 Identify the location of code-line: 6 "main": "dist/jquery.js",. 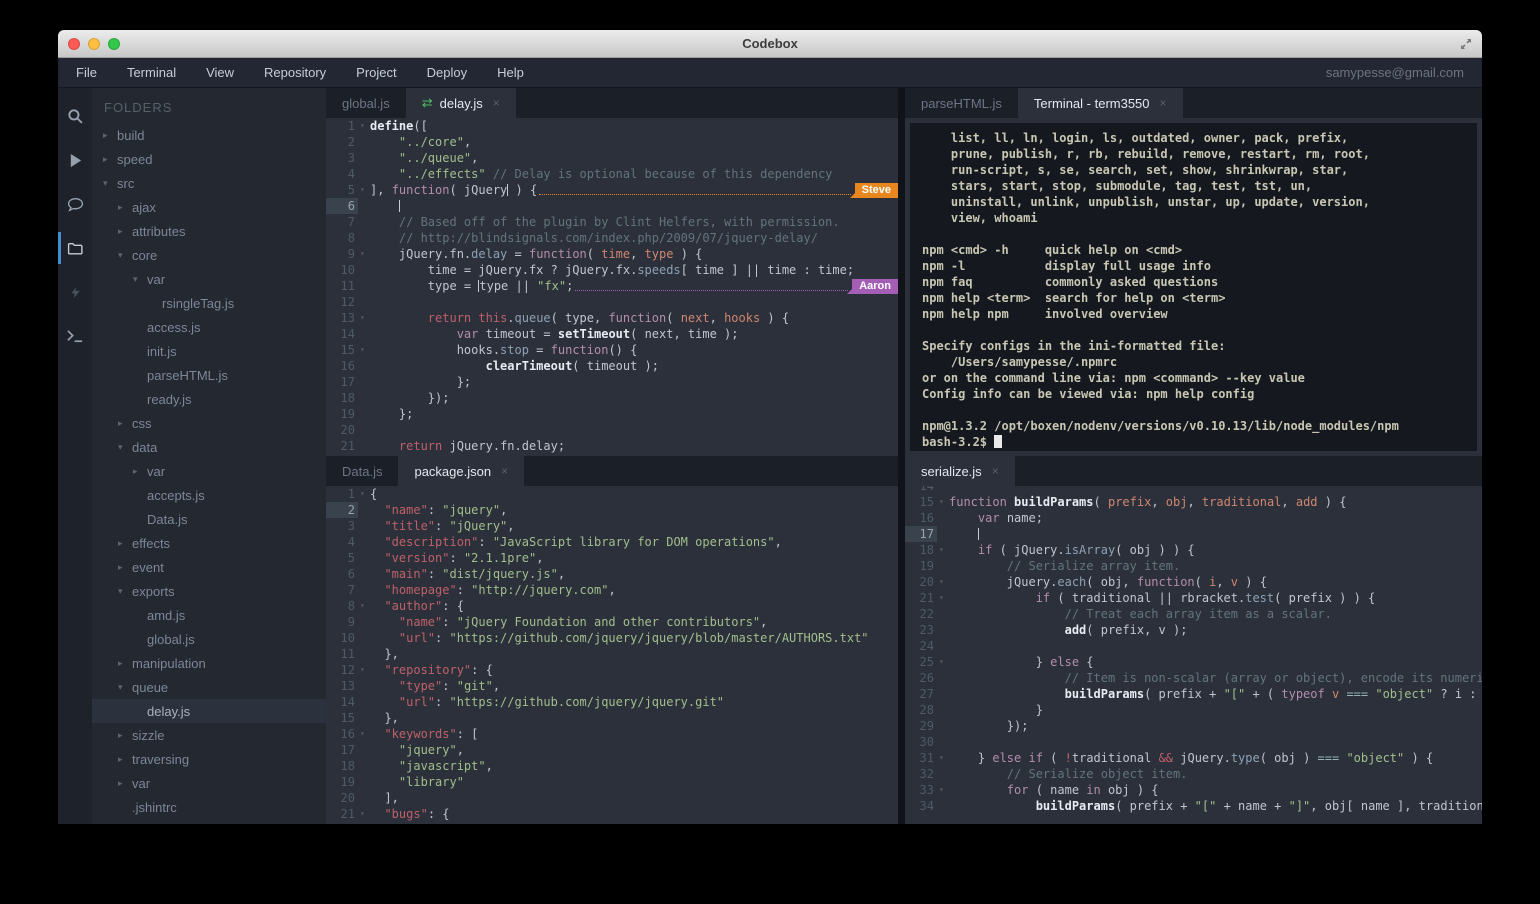
(612, 574).